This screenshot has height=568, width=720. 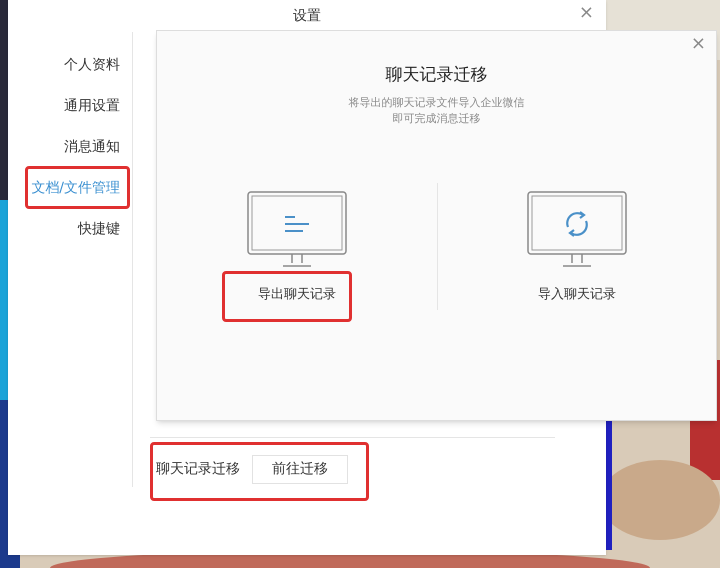 I want to click on sidebar-item: 通用设置, so click(x=92, y=106).